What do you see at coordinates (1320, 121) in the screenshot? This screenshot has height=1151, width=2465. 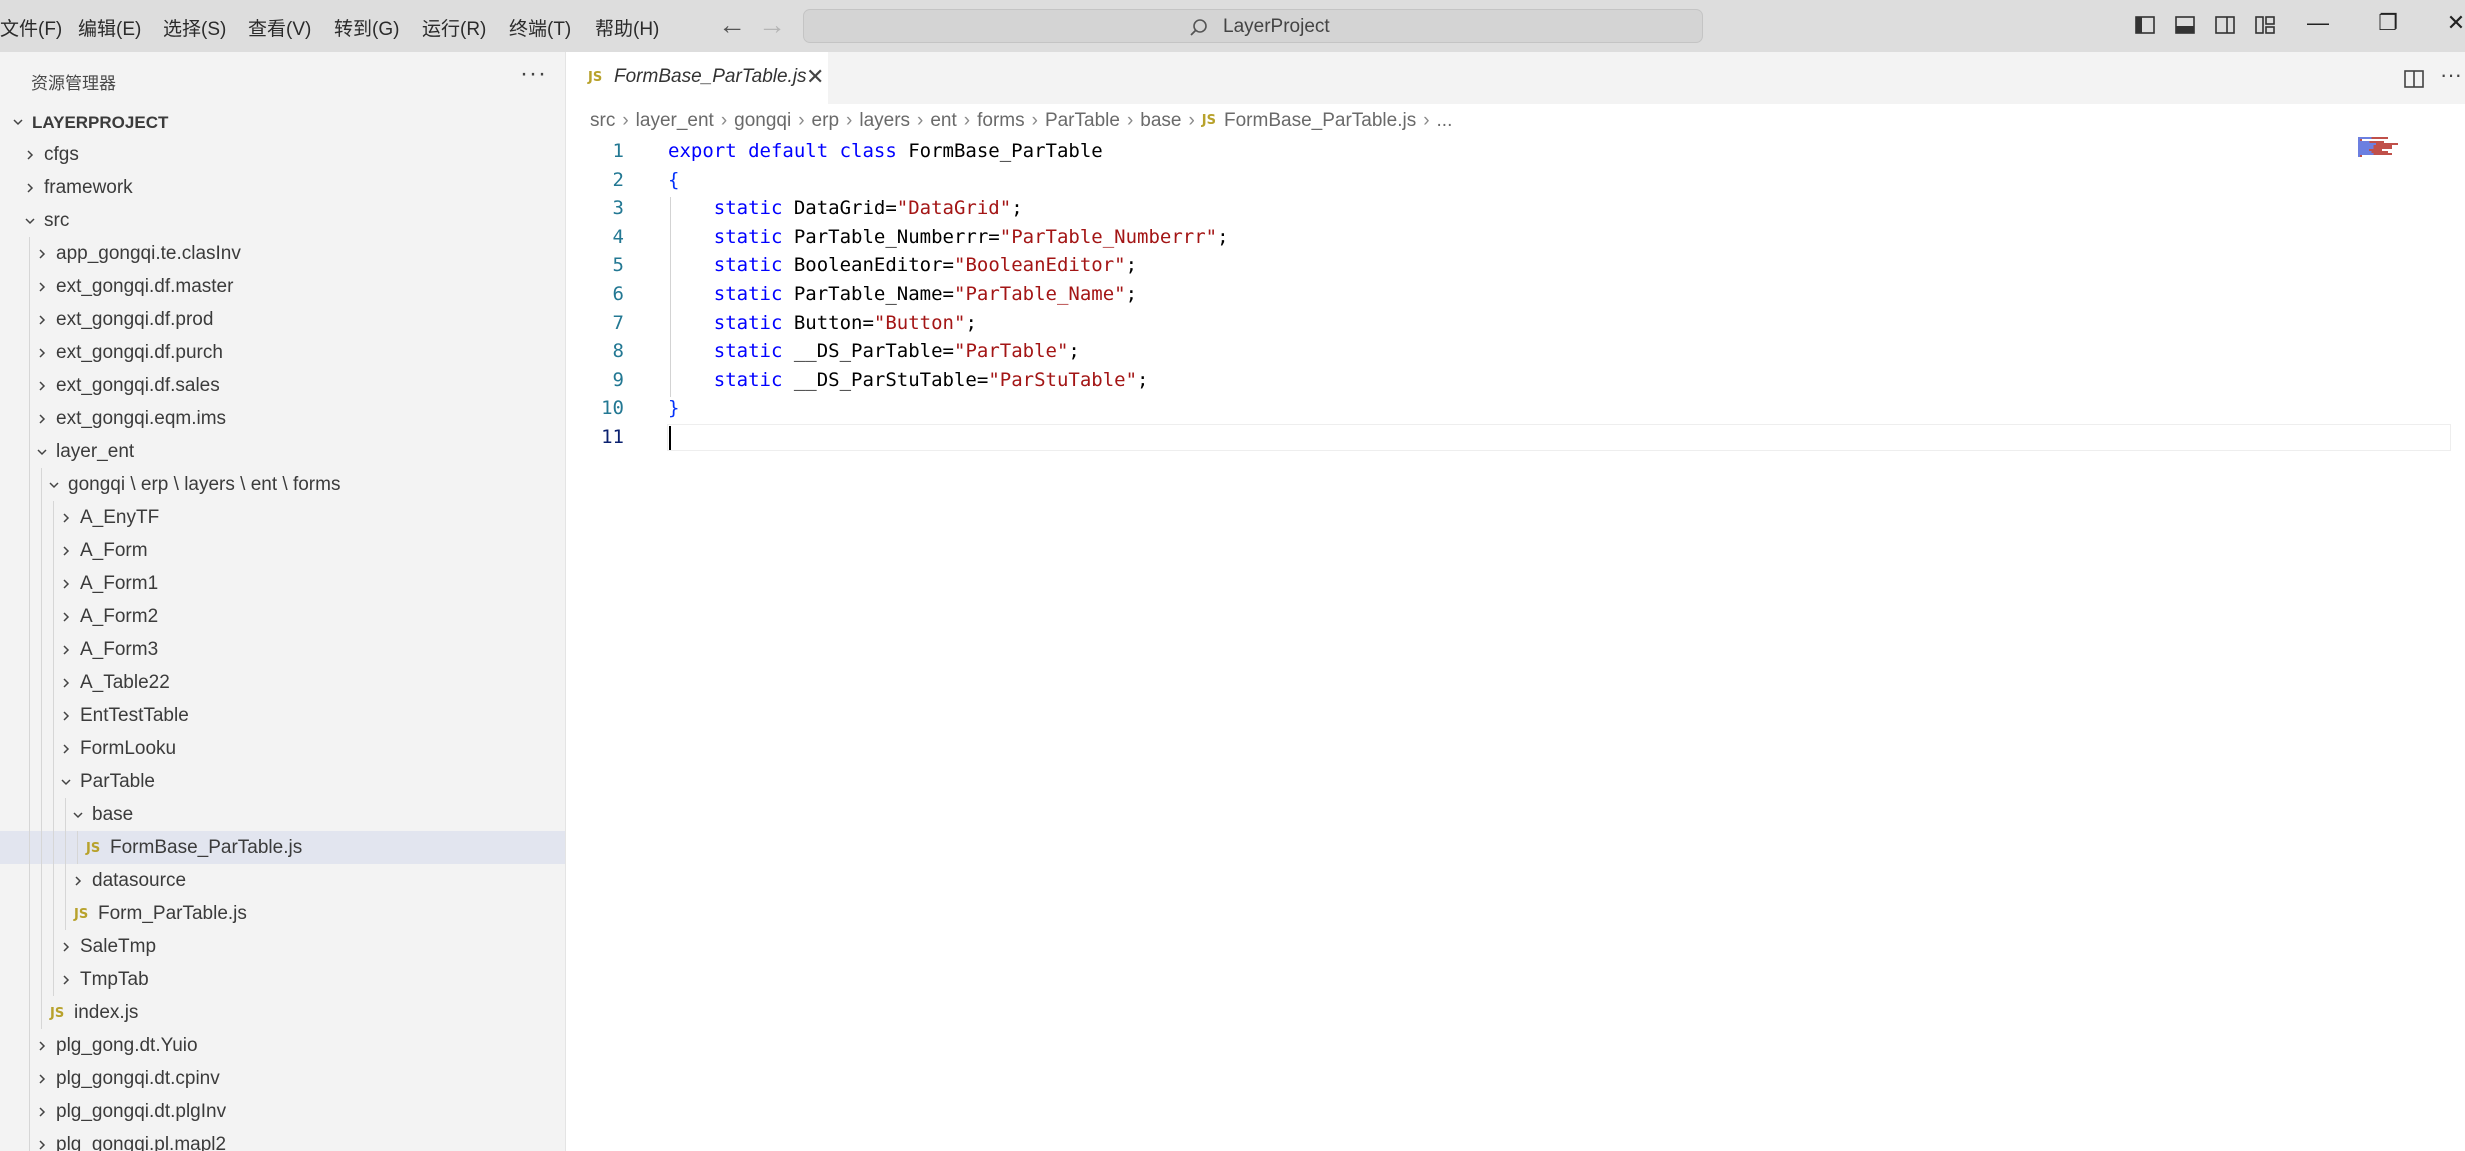 I see `breadcrumb-segment: FormBase_ParTable.js` at bounding box center [1320, 121].